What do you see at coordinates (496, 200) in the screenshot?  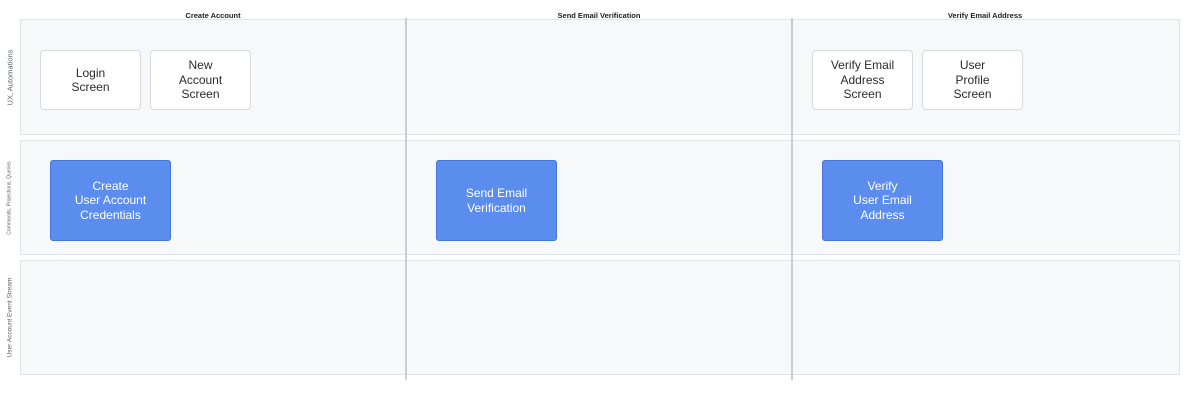 I see `send-email-verification-command: Send Email Verification` at bounding box center [496, 200].